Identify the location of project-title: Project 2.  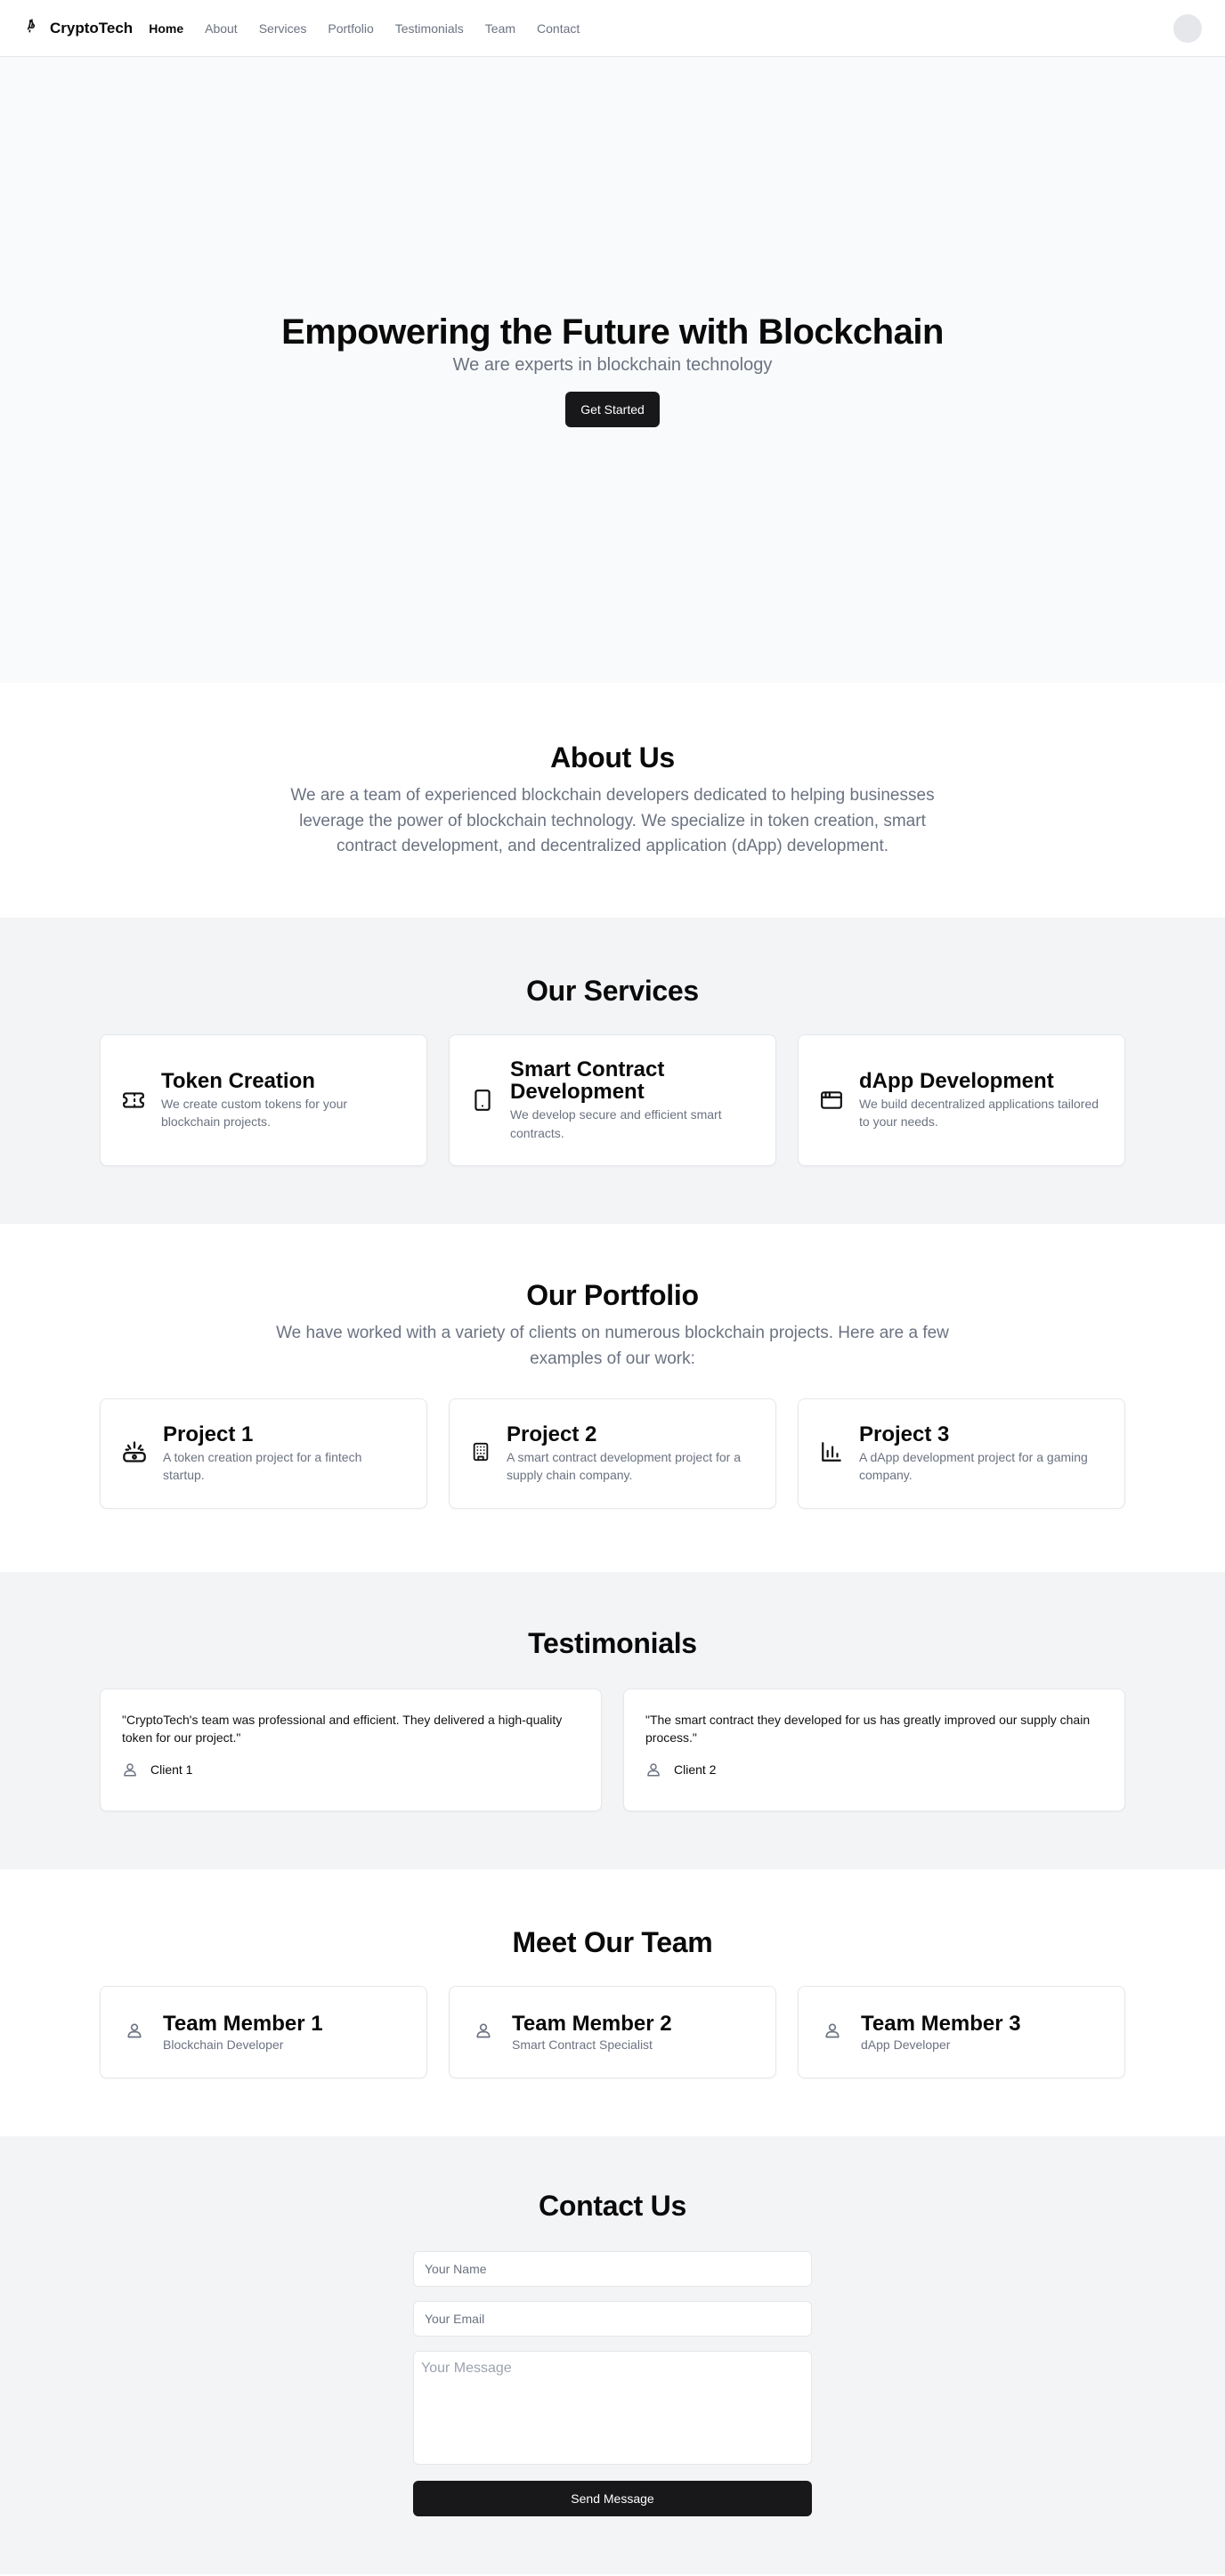
(552, 1434).